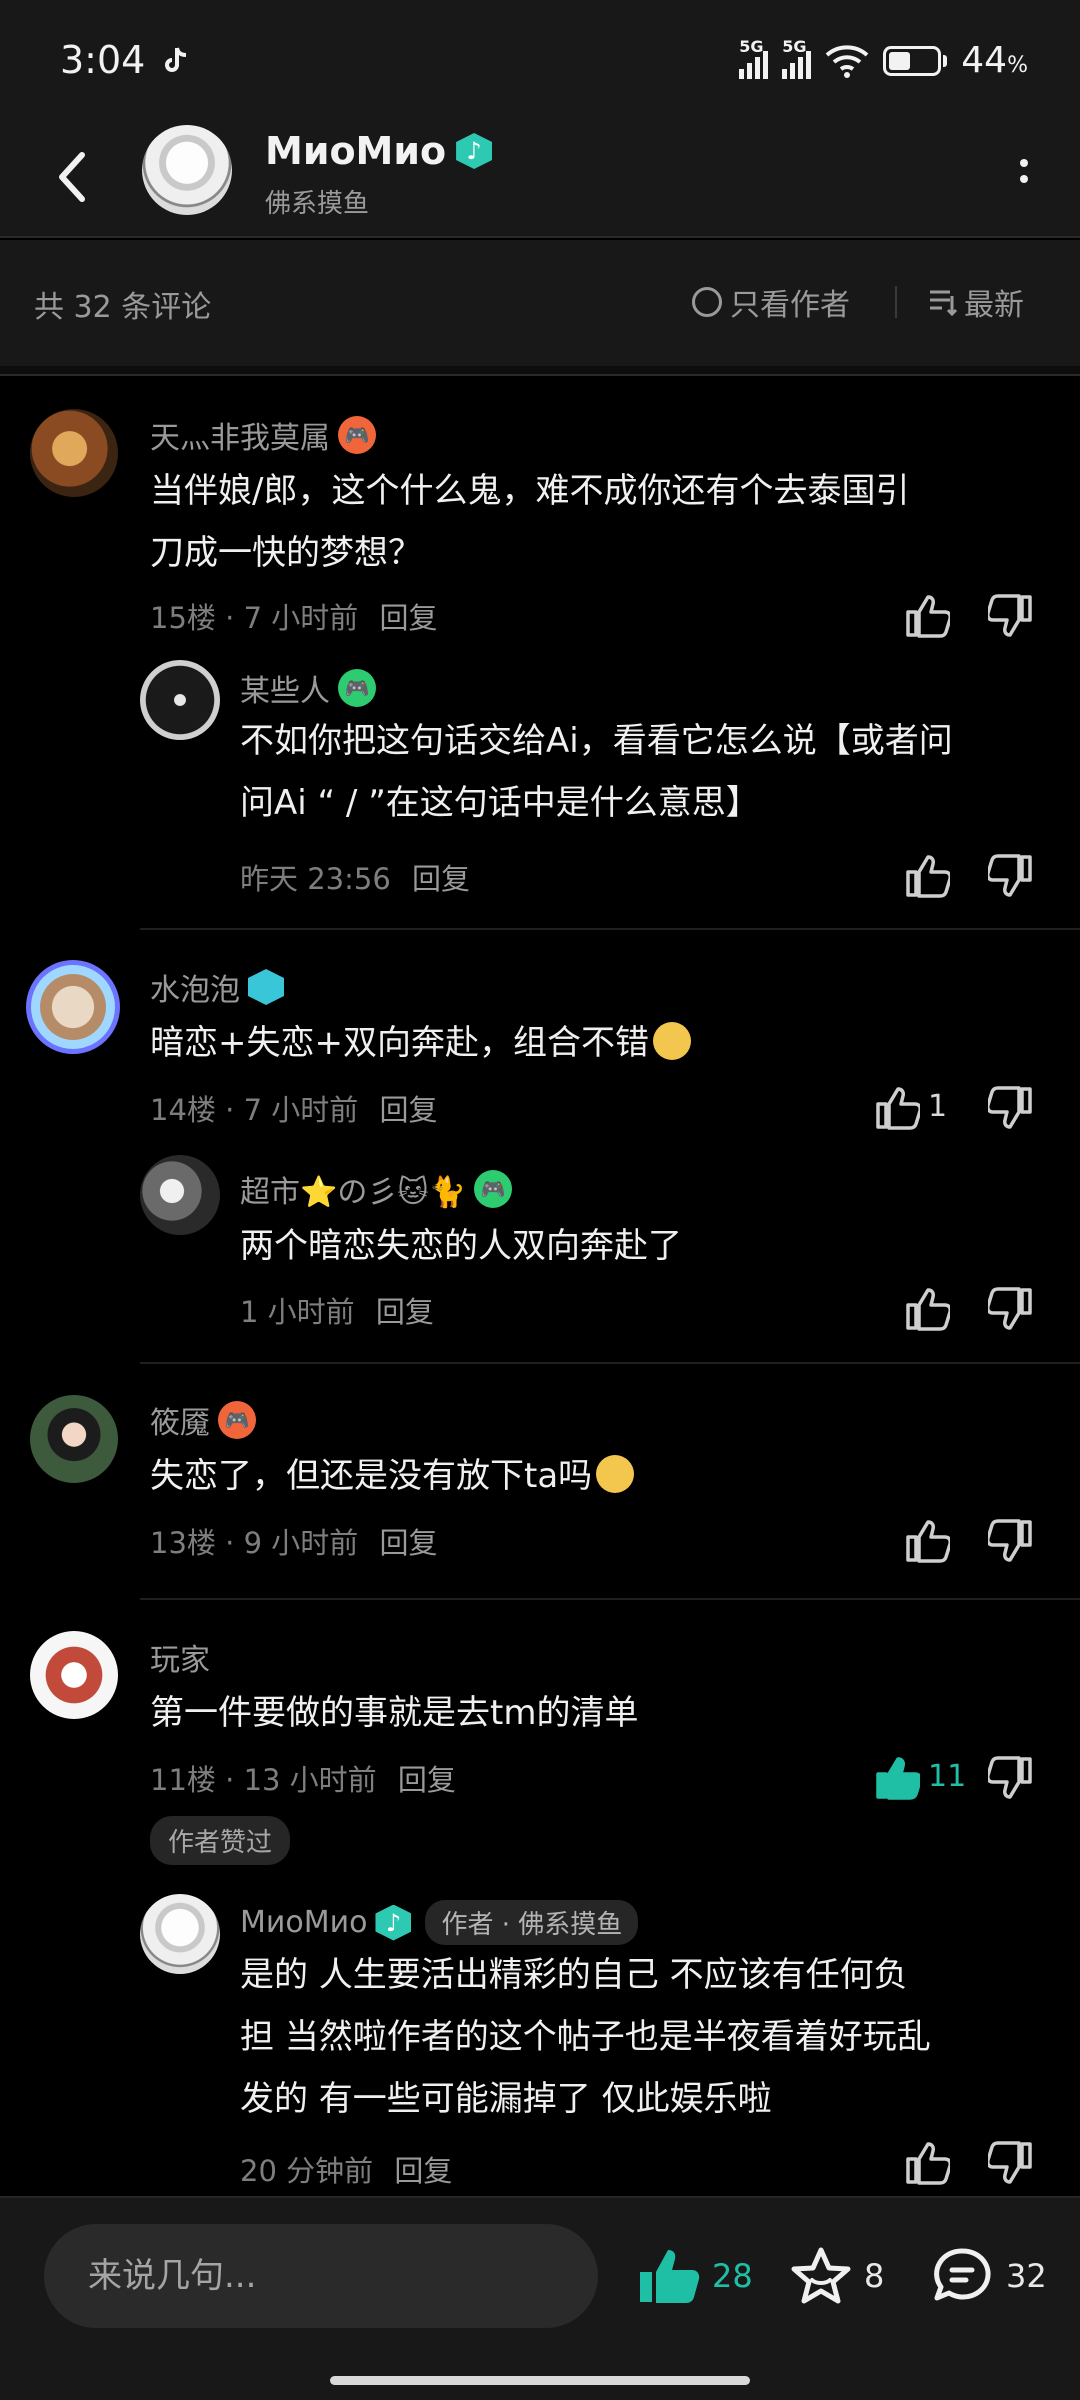 This screenshot has height=2400, width=1080. What do you see at coordinates (821, 2275) in the screenshot?
I see `star-icon` at bounding box center [821, 2275].